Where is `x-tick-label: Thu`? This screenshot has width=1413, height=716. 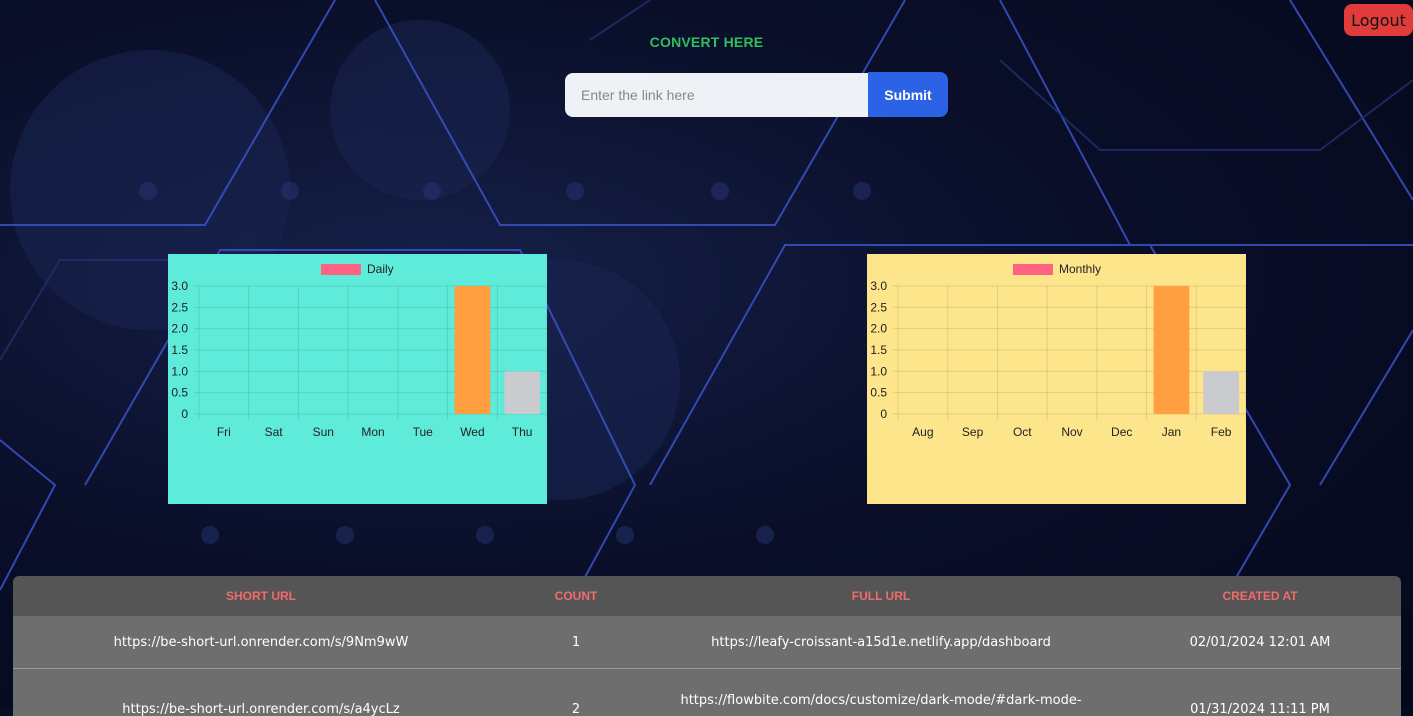
x-tick-label: Thu is located at coordinates (522, 432).